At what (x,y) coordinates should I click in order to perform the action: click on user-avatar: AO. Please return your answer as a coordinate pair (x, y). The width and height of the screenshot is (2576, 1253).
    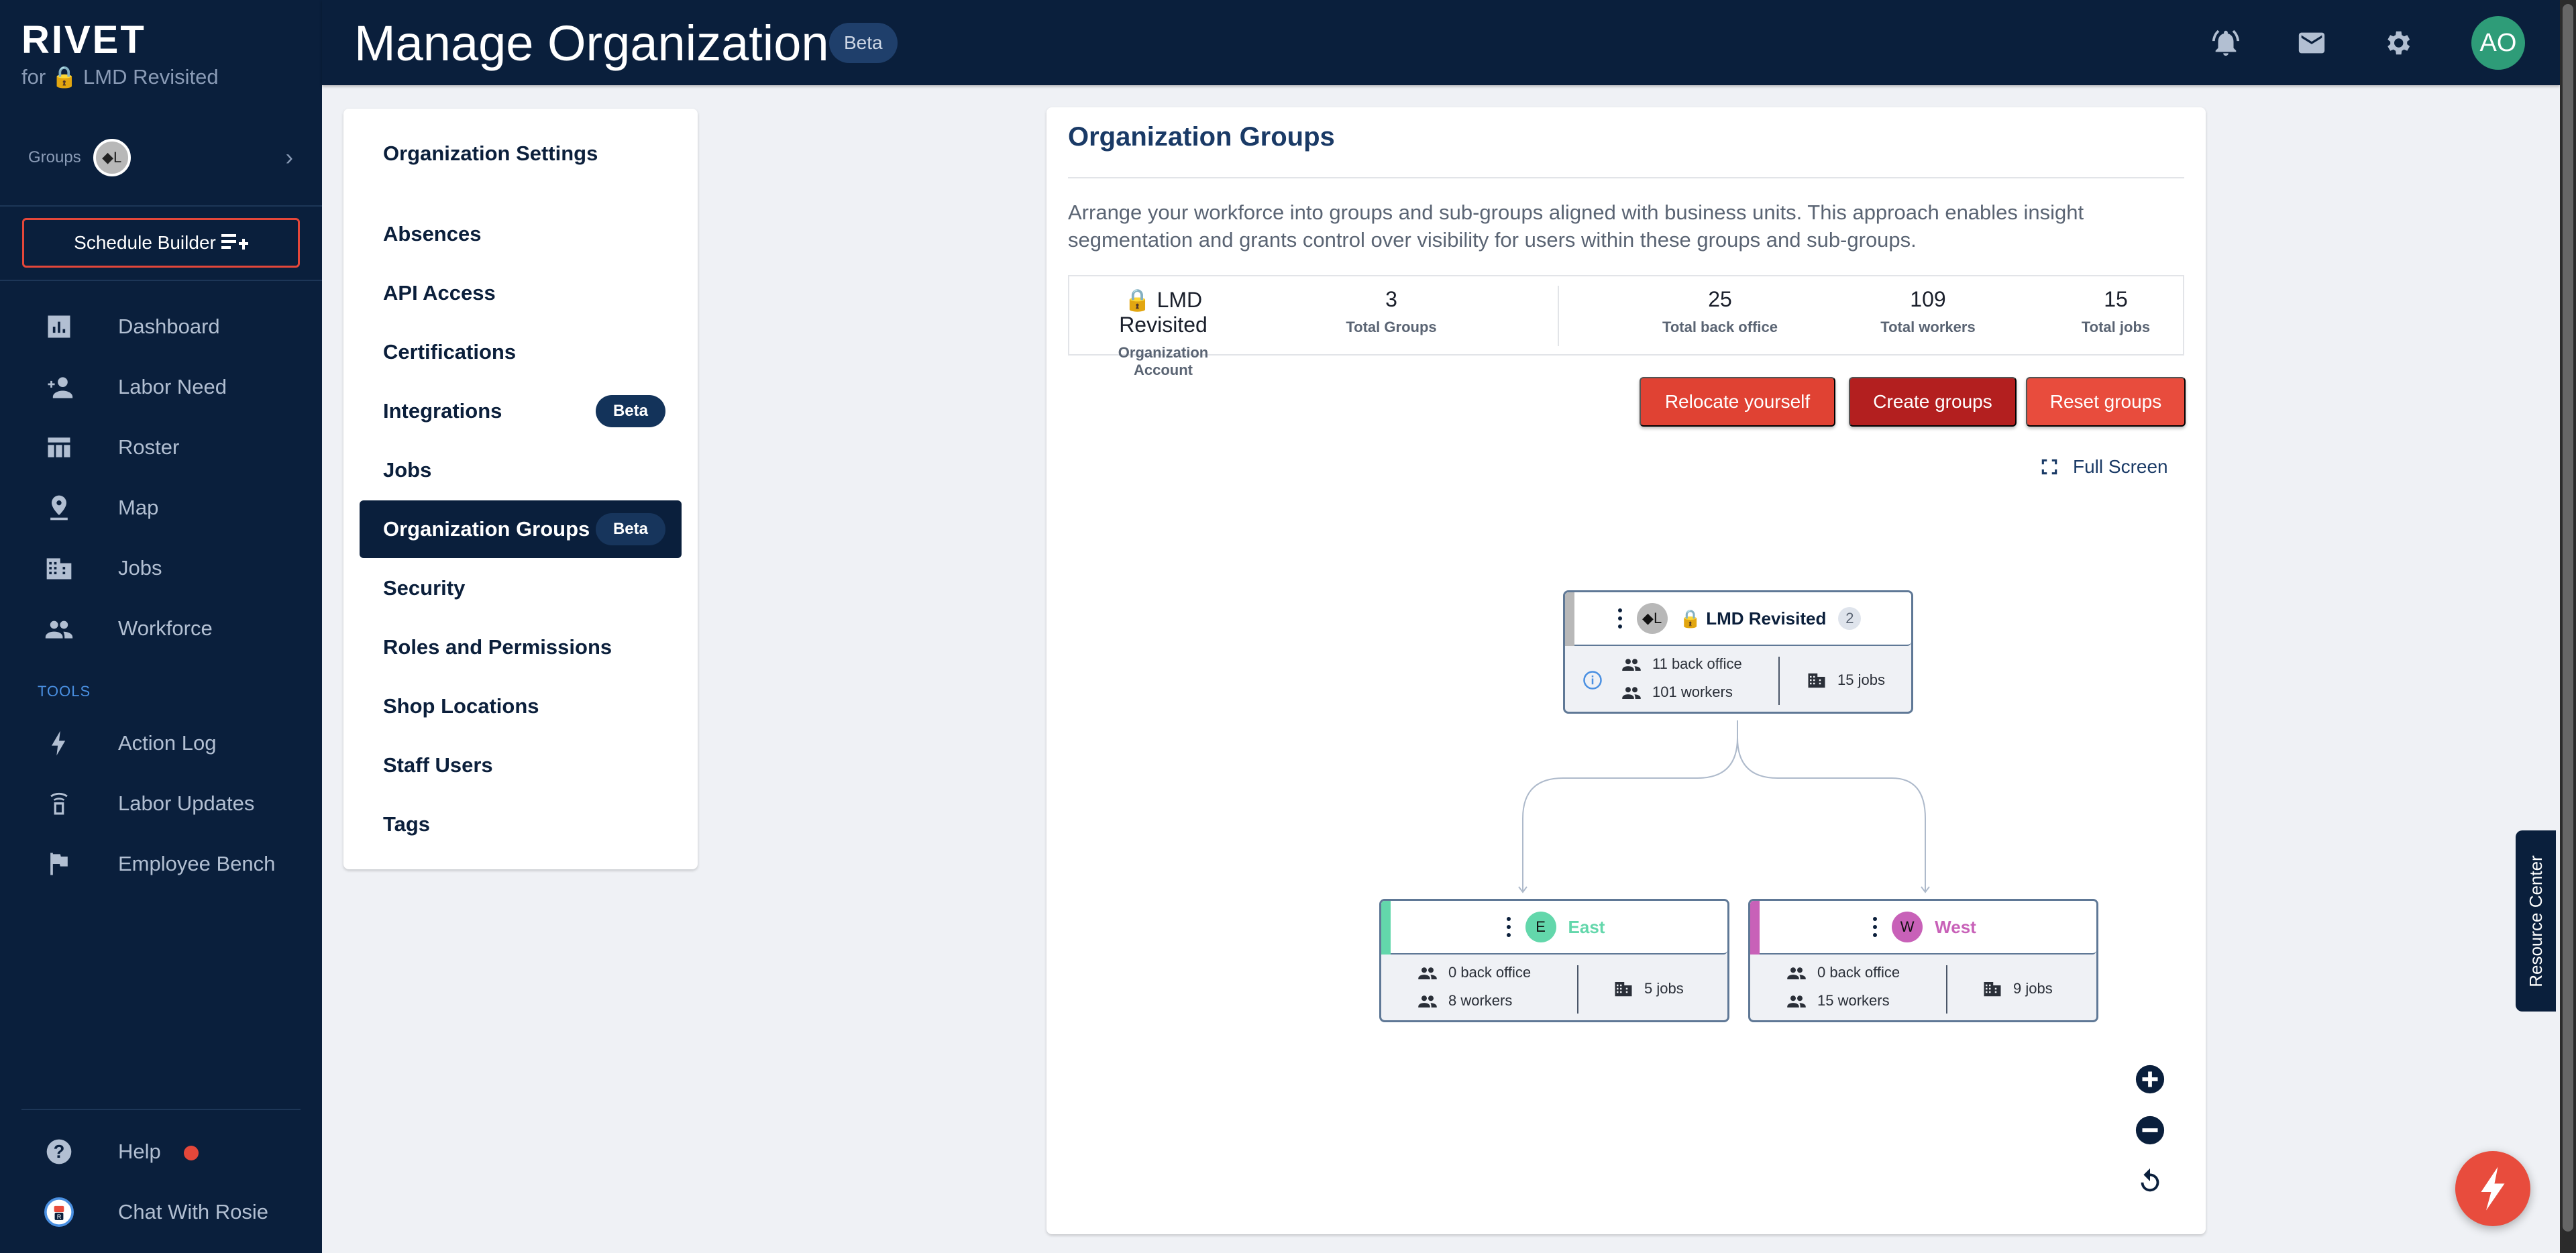
    Looking at the image, I should click on (2498, 43).